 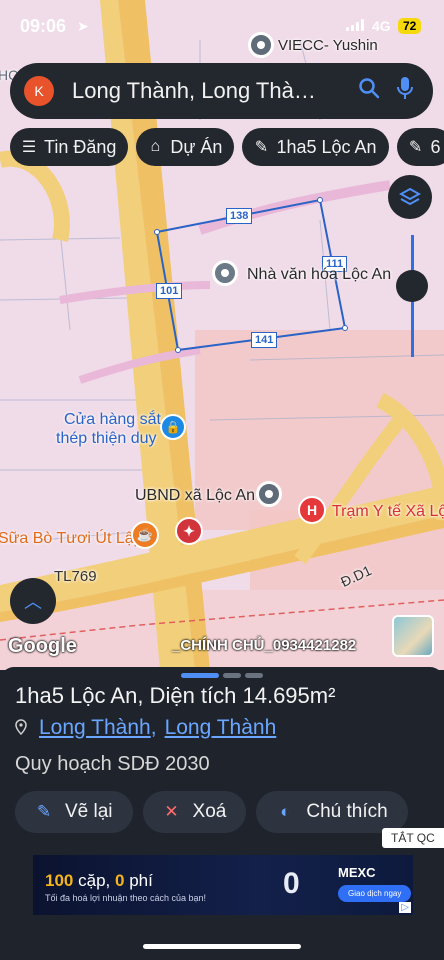 I want to click on ad-cta-button: Giao dịch ngay, so click(x=375, y=893).